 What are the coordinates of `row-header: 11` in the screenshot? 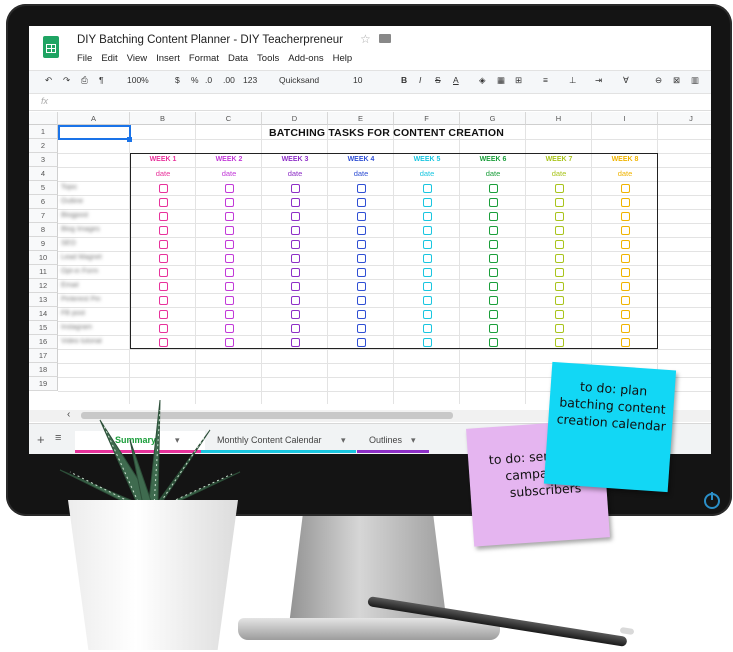 It's located at (43, 272).